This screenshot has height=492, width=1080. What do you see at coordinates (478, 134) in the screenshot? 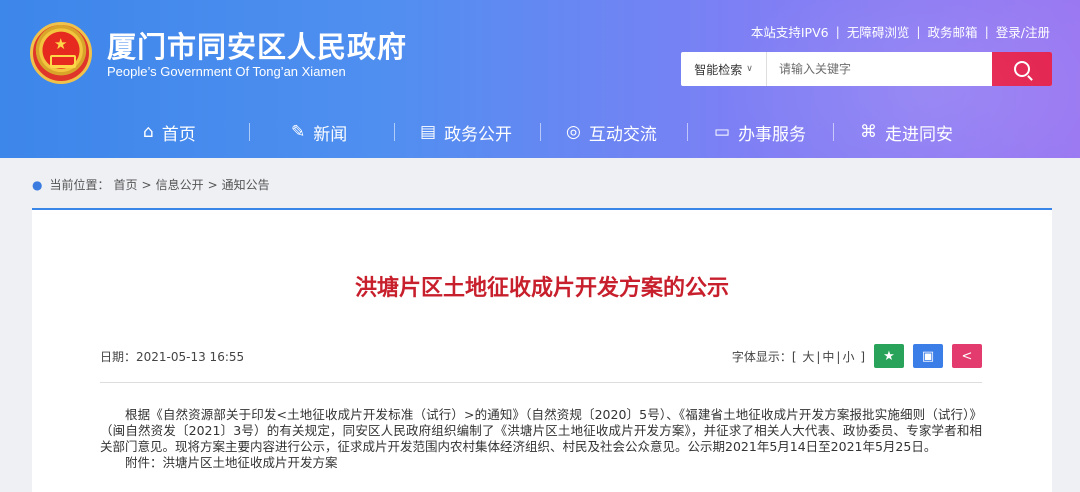
I see `nav-item-label: 政务公开` at bounding box center [478, 134].